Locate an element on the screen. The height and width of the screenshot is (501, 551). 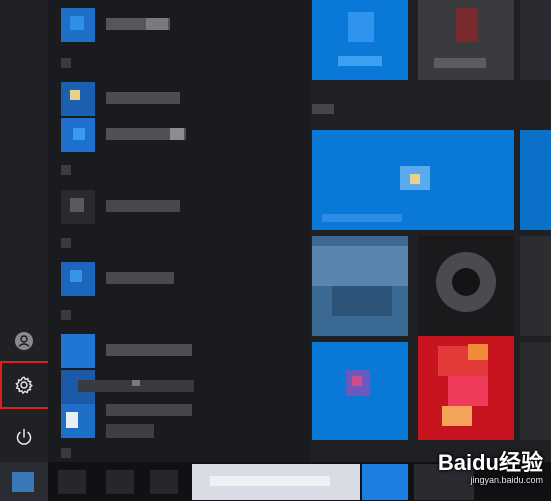
watermark-logo: Baidu经验 is located at coordinates (490, 462).